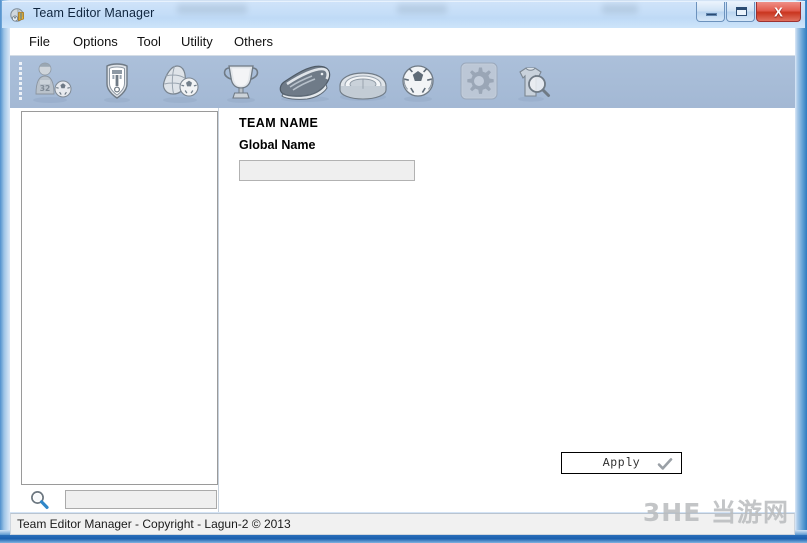  I want to click on maximize-icon, so click(741, 11).